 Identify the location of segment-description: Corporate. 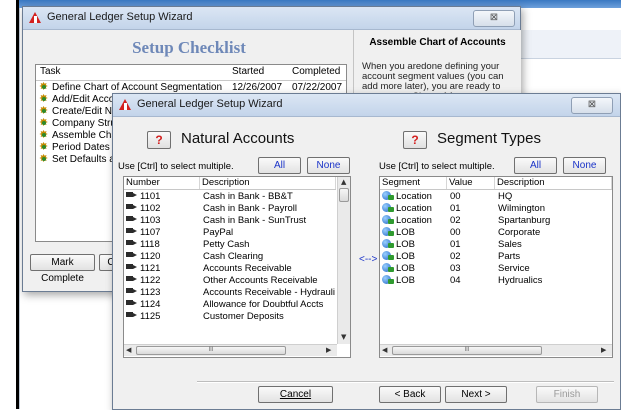
(519, 232).